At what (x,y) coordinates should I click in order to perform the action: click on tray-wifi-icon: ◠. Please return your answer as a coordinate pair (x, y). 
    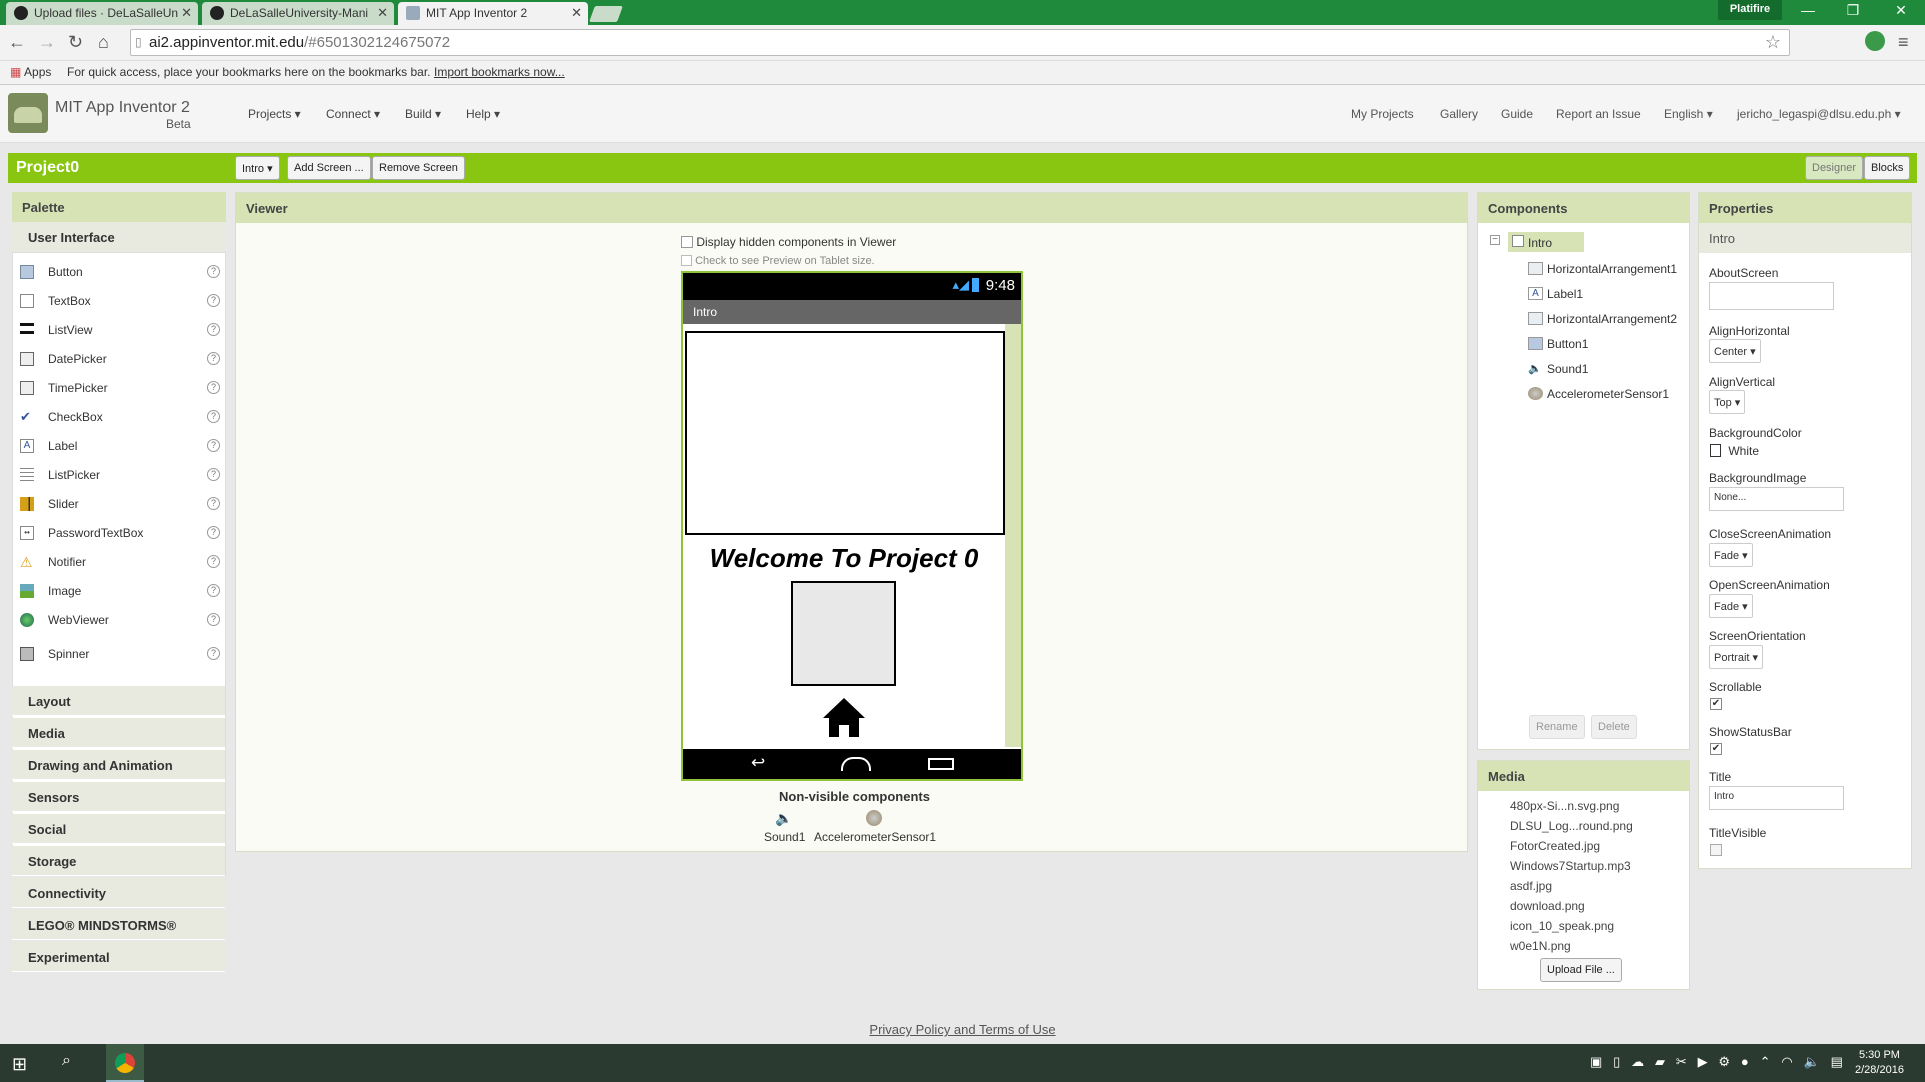
    Looking at the image, I should click on (1786, 1061).